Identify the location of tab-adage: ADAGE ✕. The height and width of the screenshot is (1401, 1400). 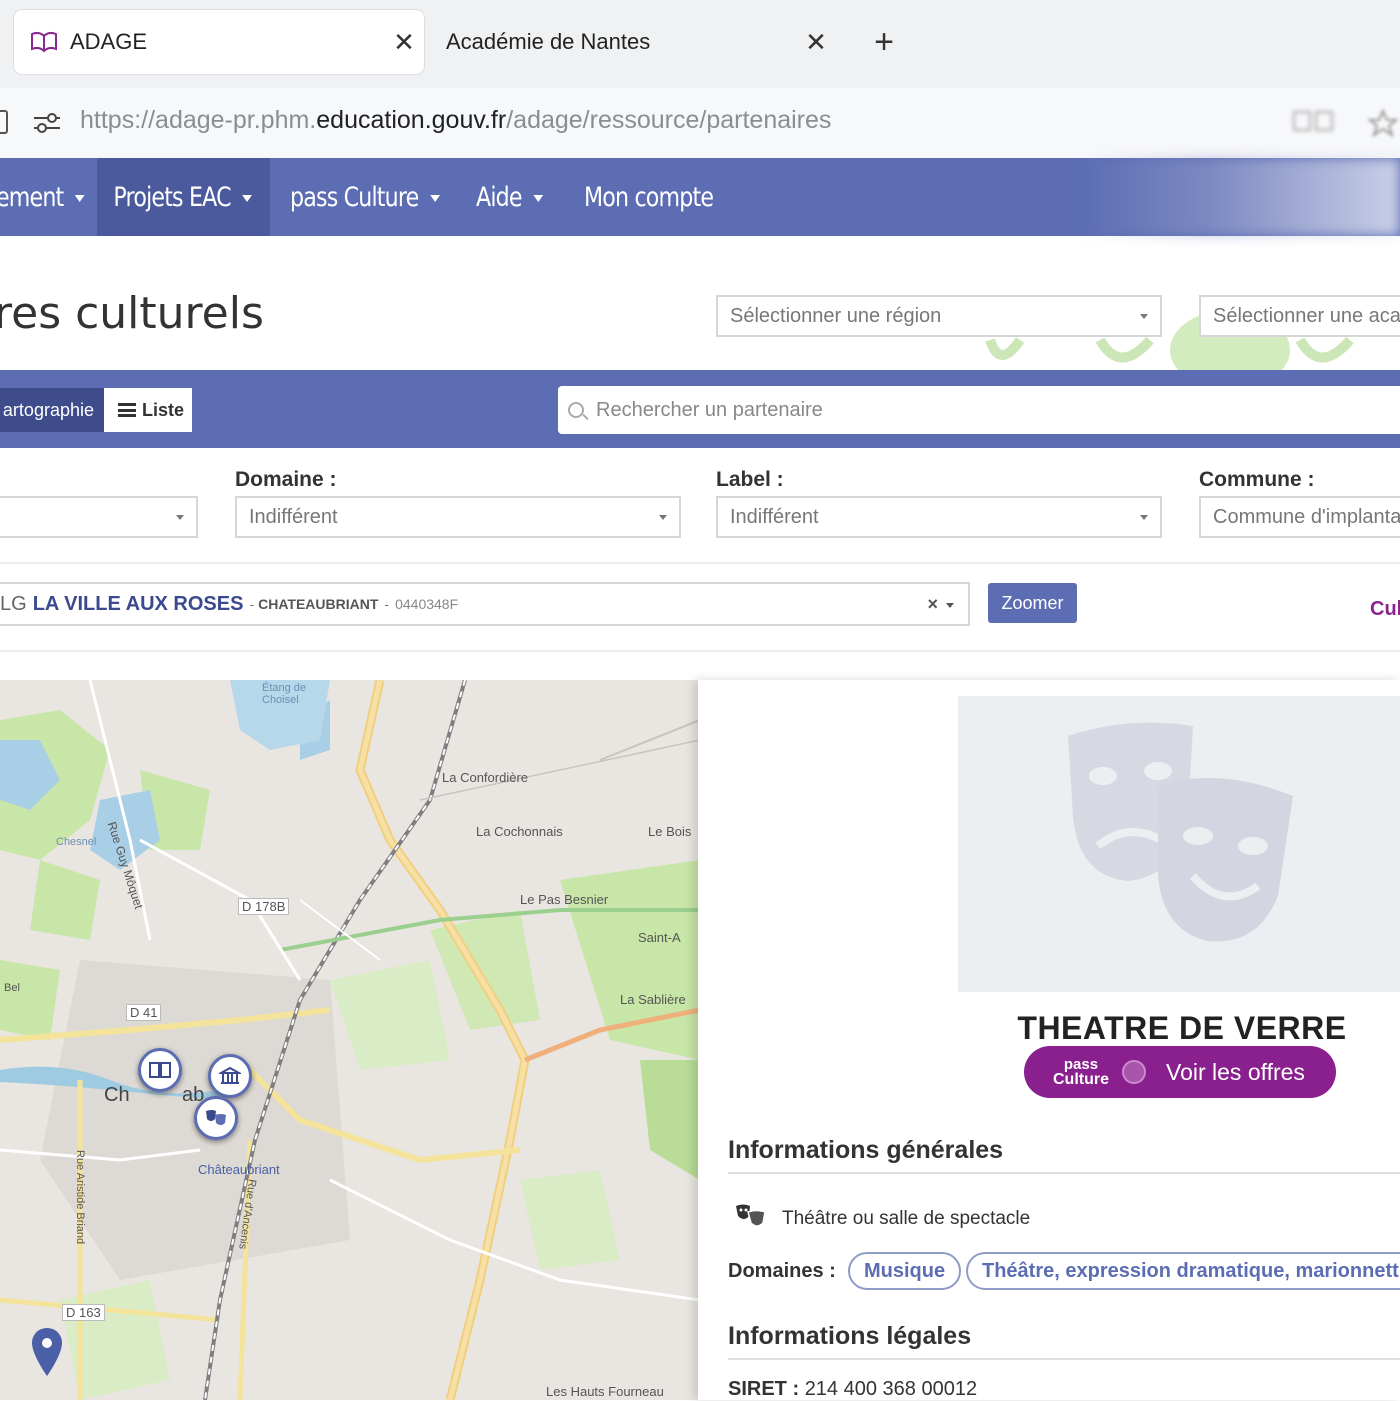
(219, 42).